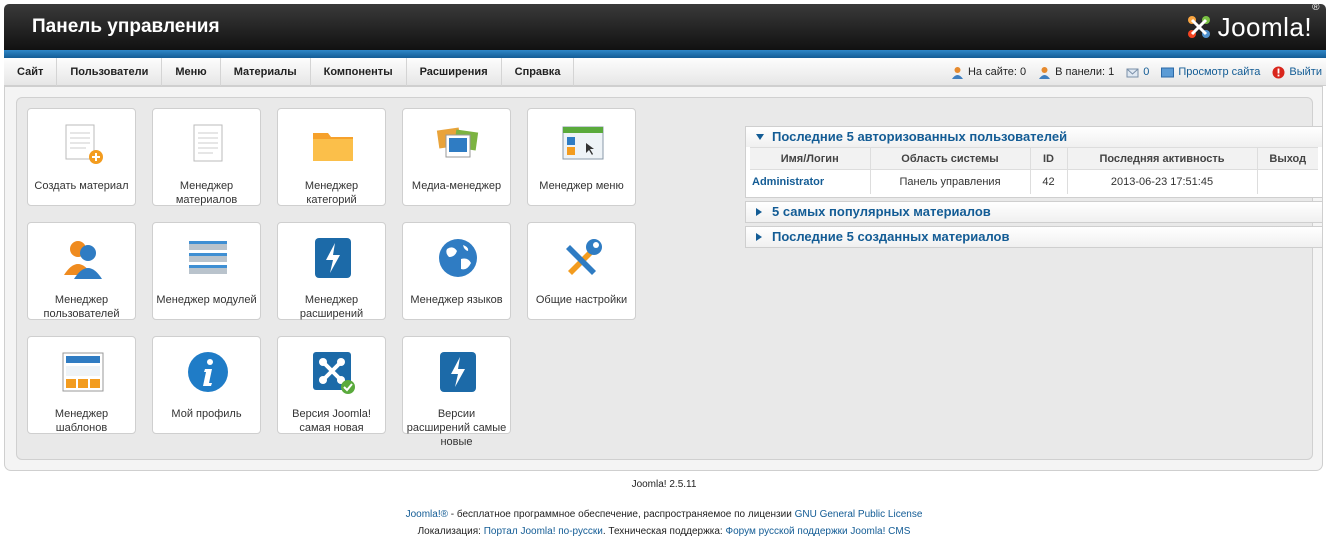 This screenshot has width=1328, height=546. Describe the element at coordinates (1034, 137) in the screenshot. I see `logged-users-toggle: Последние 5 авторизованных пользователей` at that location.